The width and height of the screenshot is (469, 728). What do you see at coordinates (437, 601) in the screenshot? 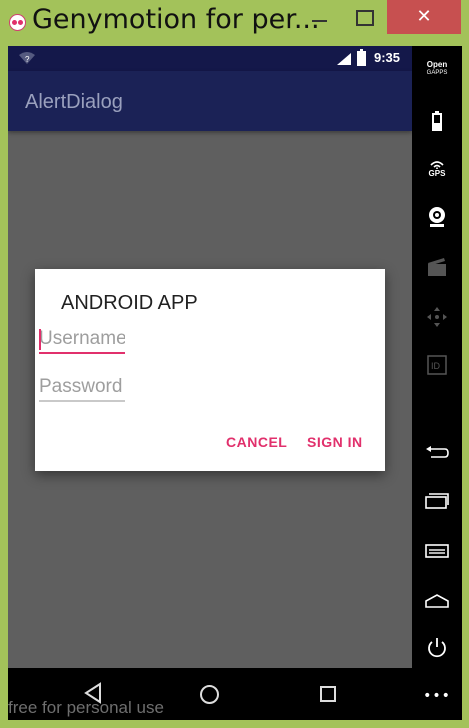
I see `home-sidebar-icon` at bounding box center [437, 601].